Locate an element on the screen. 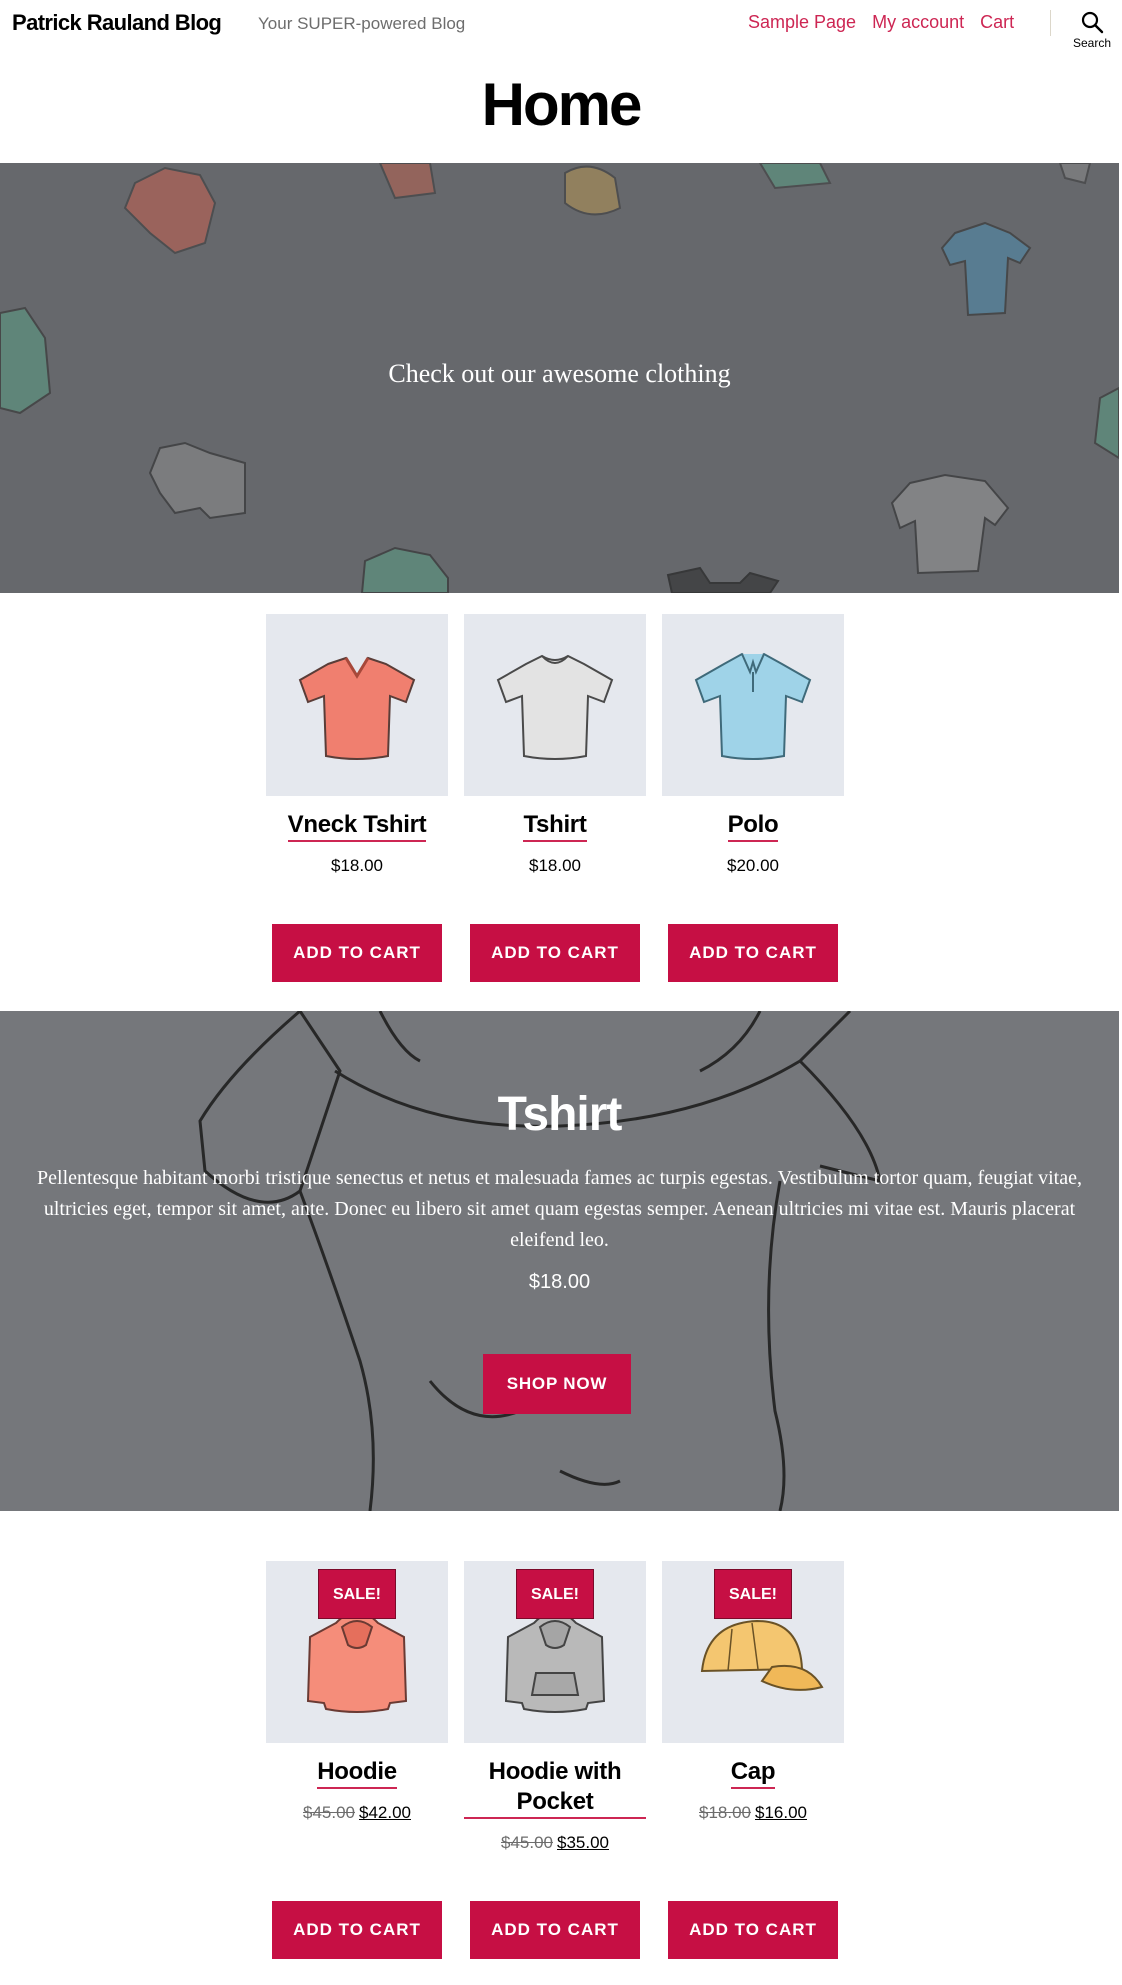 This screenshot has height=1985, width=1122. featured-product-price: $18.00 is located at coordinates (559, 1282).